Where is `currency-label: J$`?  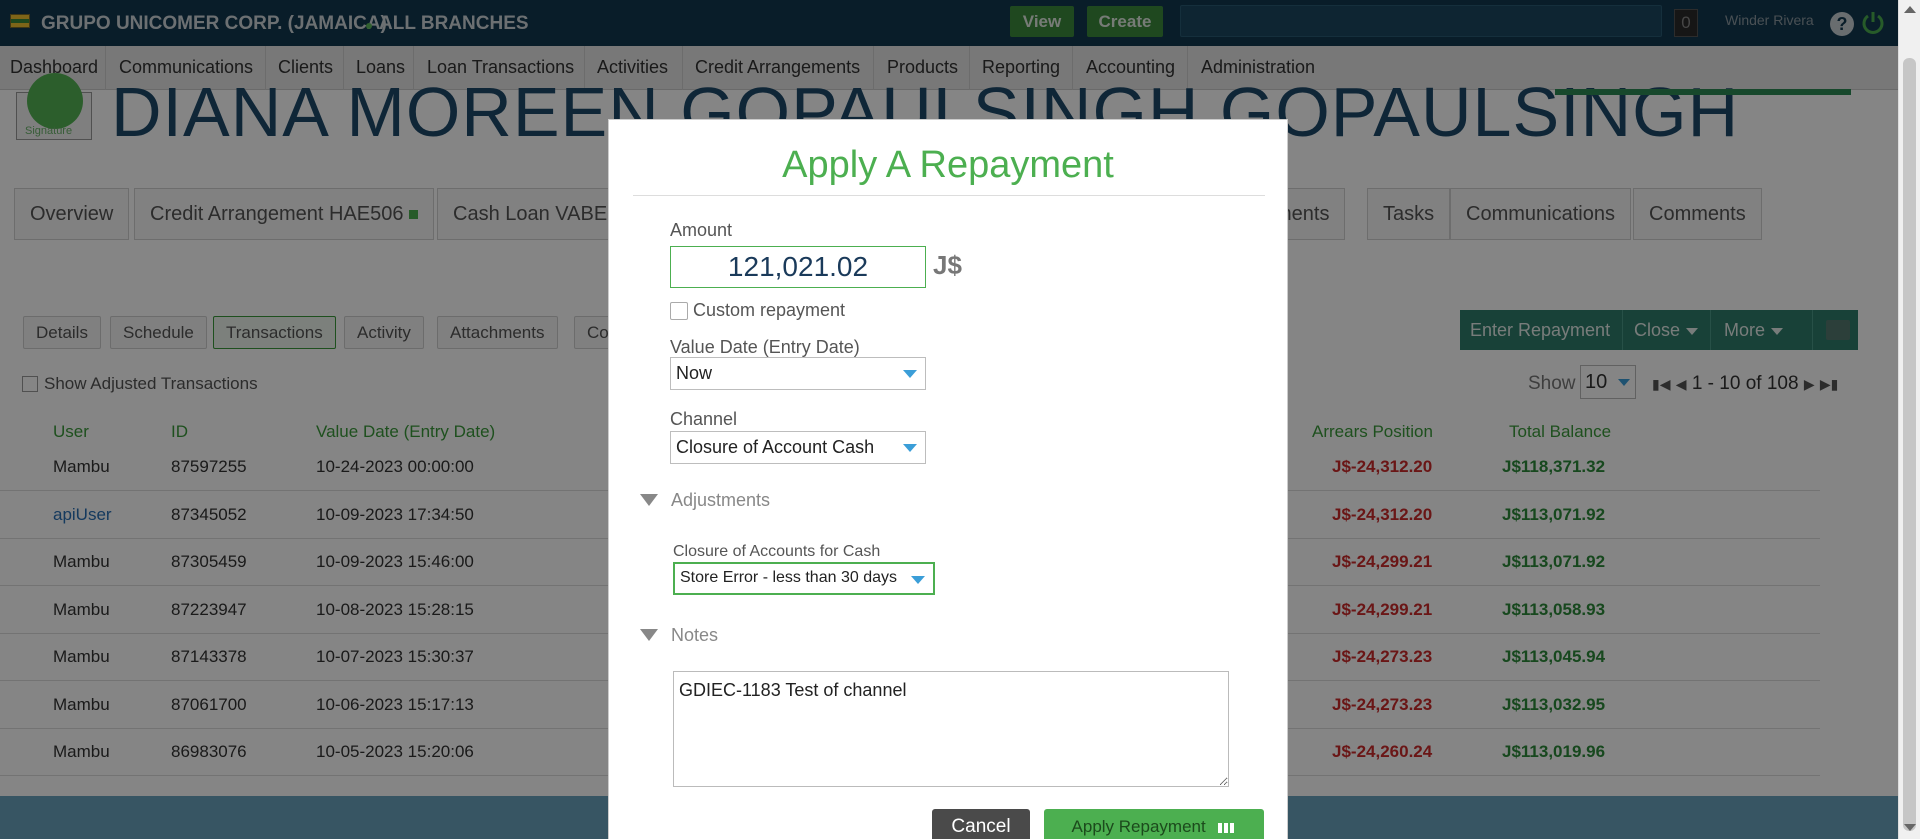
currency-label: J$ is located at coordinates (947, 265).